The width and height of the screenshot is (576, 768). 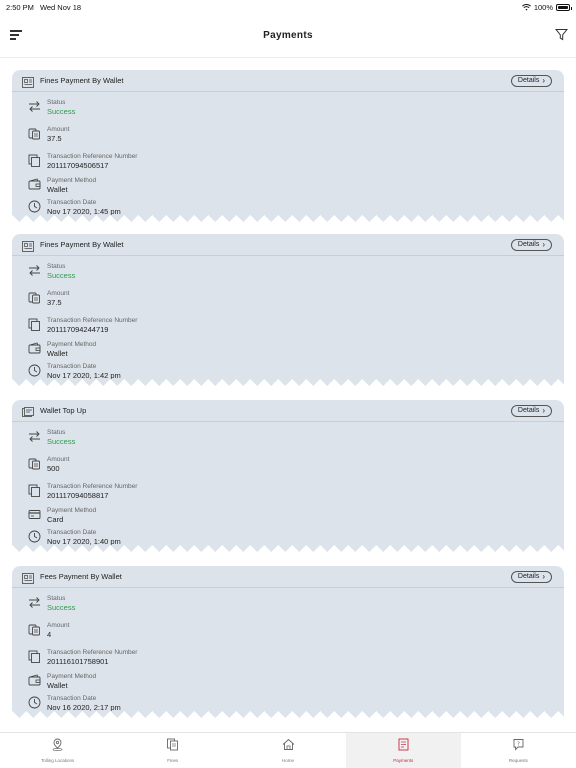 What do you see at coordinates (78, 661) in the screenshot?
I see `reference-value: 201116101758901` at bounding box center [78, 661].